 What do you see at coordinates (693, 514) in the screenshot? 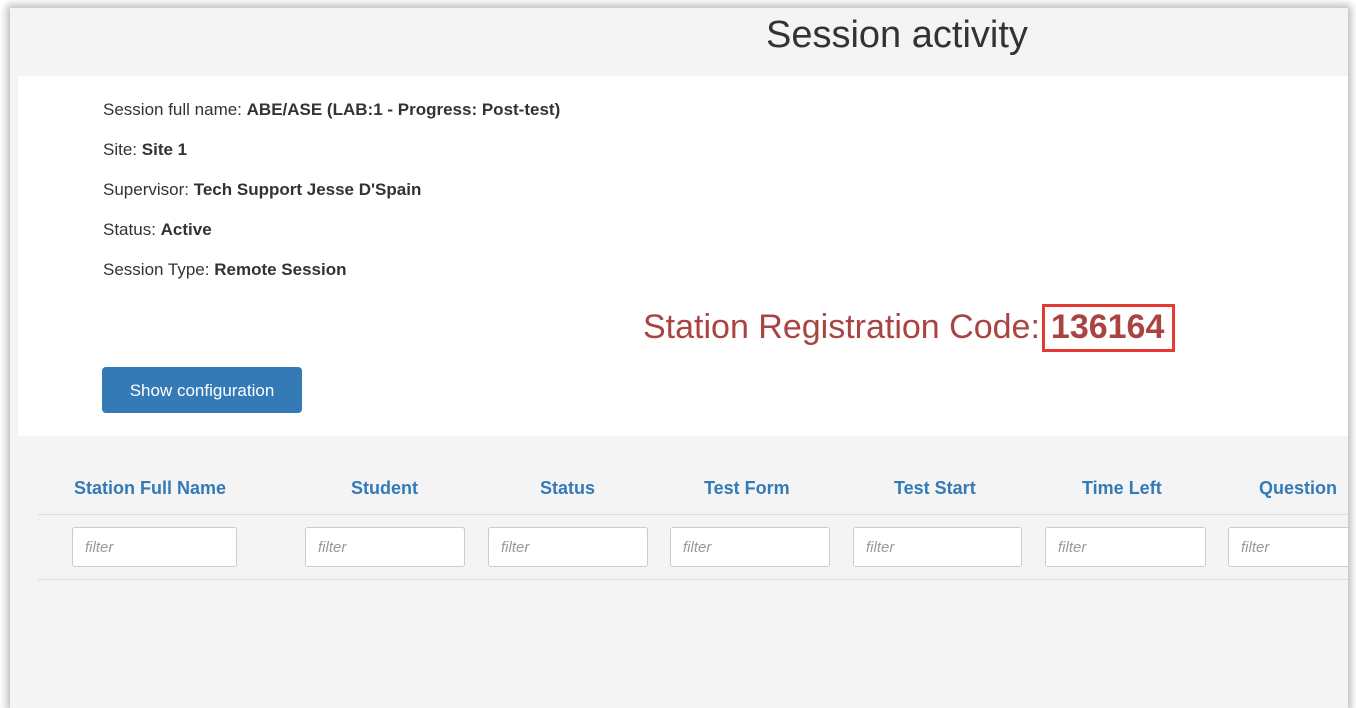
I see `header-divider` at bounding box center [693, 514].